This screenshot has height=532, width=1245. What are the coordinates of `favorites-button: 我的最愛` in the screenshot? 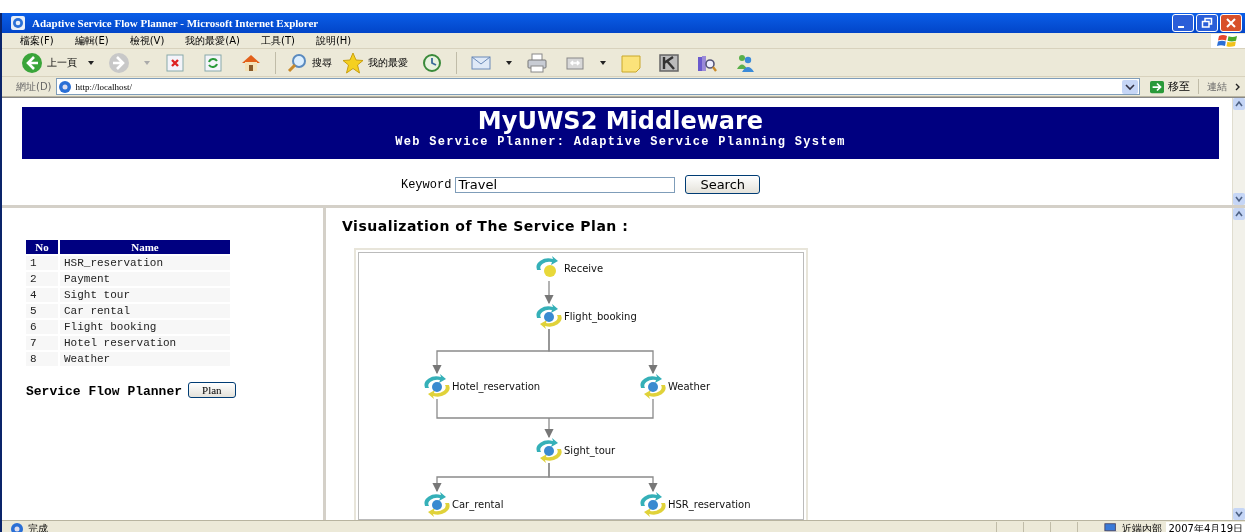 It's located at (375, 62).